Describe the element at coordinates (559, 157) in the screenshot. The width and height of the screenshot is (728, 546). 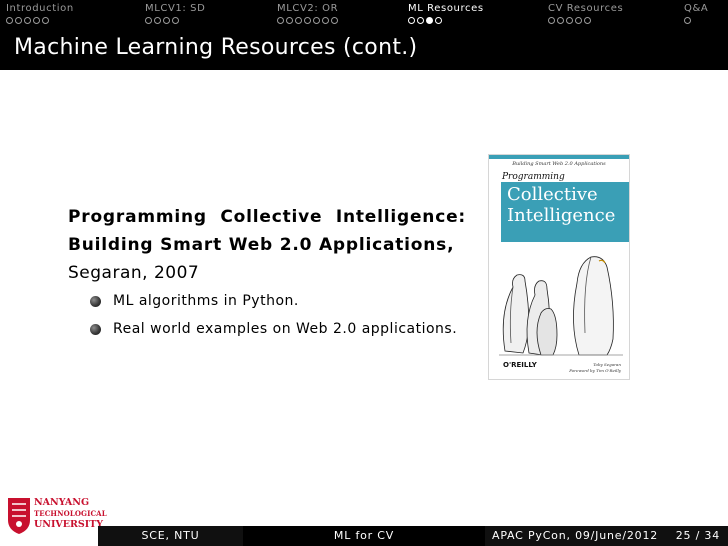
I see `cover-top-strip` at that location.